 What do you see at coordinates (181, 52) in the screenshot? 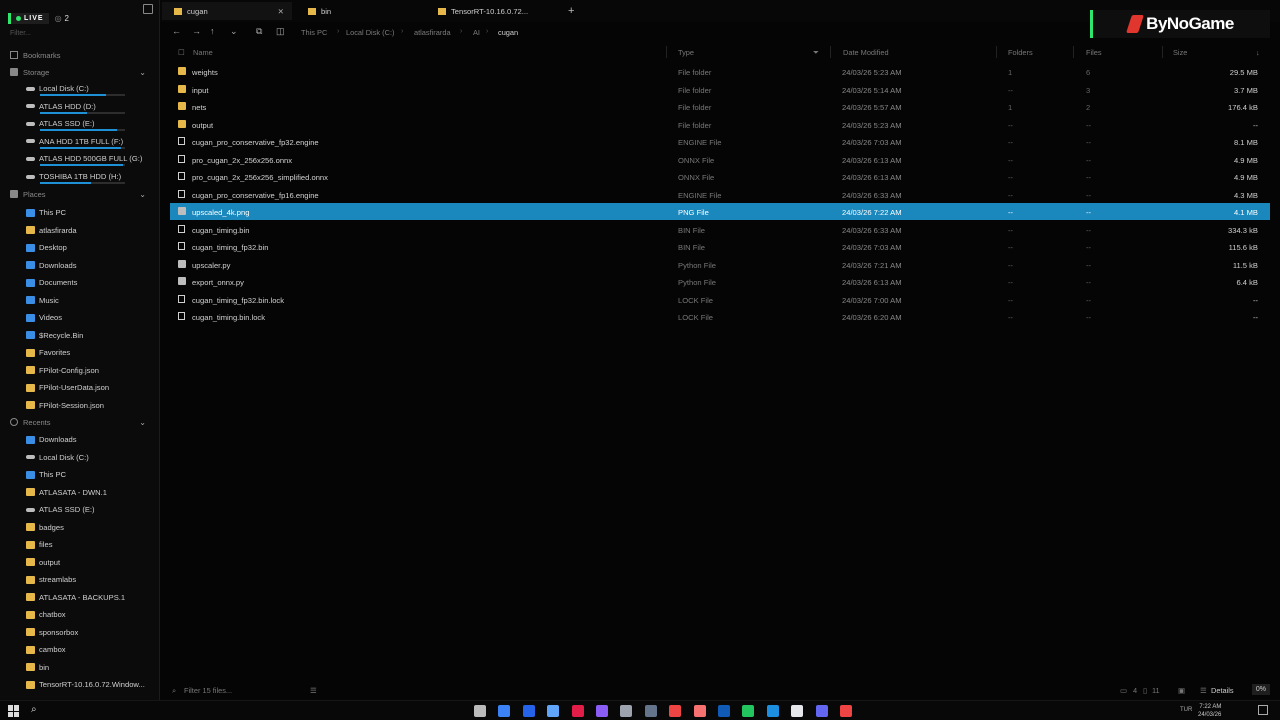
I see `checkbox-icon: ☐` at bounding box center [181, 52].